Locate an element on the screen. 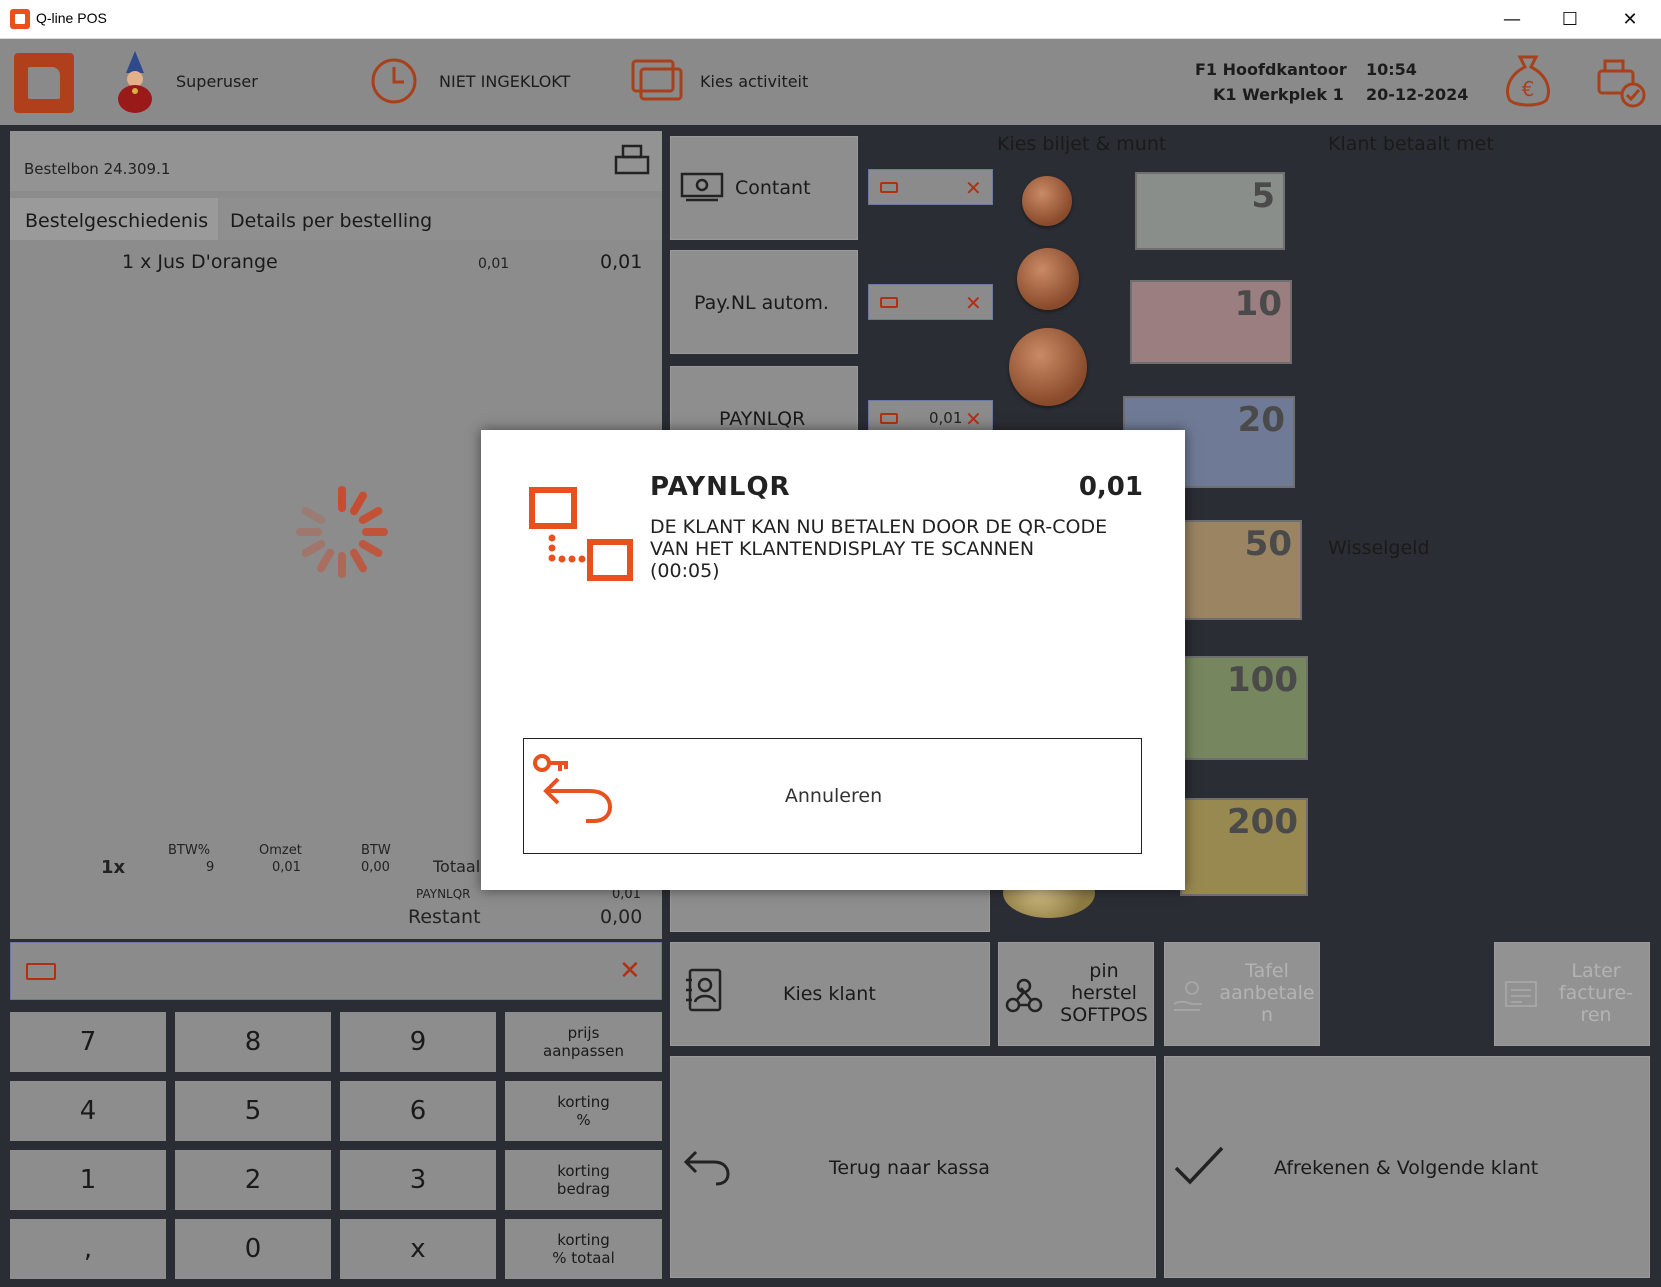  clear-contant-icon: ✕ is located at coordinates (973, 188).